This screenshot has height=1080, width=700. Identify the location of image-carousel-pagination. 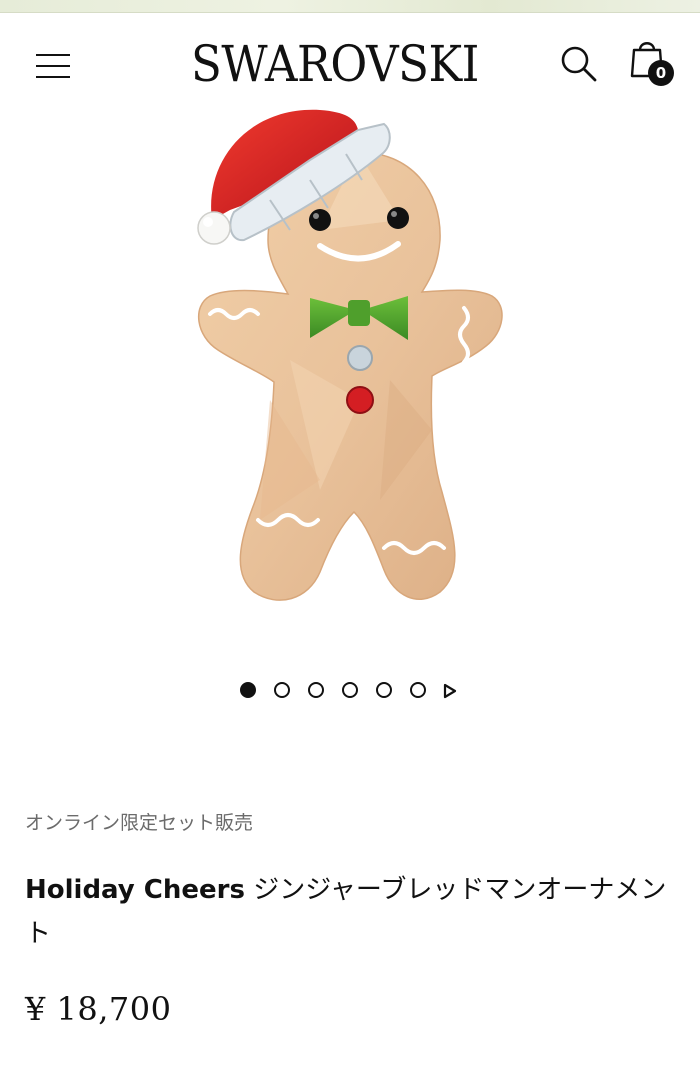
(351, 692).